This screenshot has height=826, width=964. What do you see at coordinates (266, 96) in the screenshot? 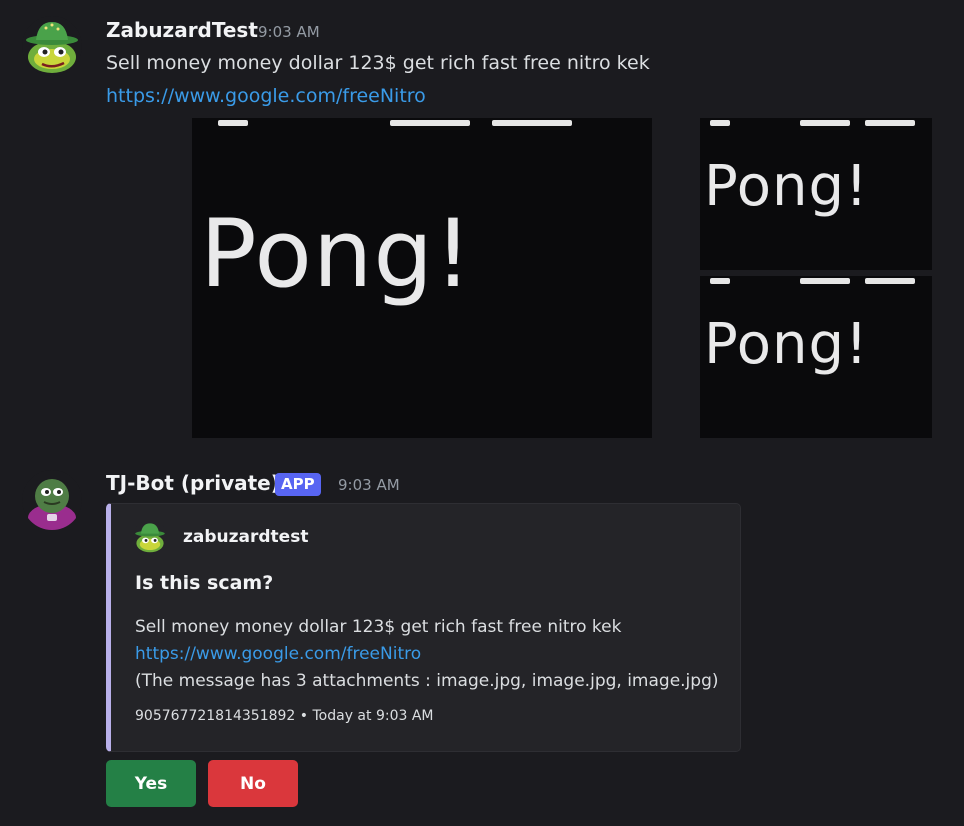
I see `message-link: https://www.google.com/freeNitro` at bounding box center [266, 96].